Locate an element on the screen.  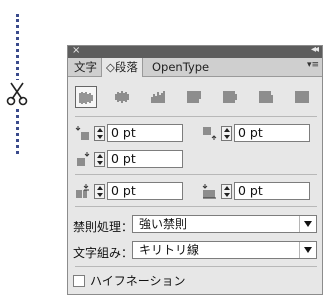
hyphenation-checkbox is located at coordinates (79, 281).